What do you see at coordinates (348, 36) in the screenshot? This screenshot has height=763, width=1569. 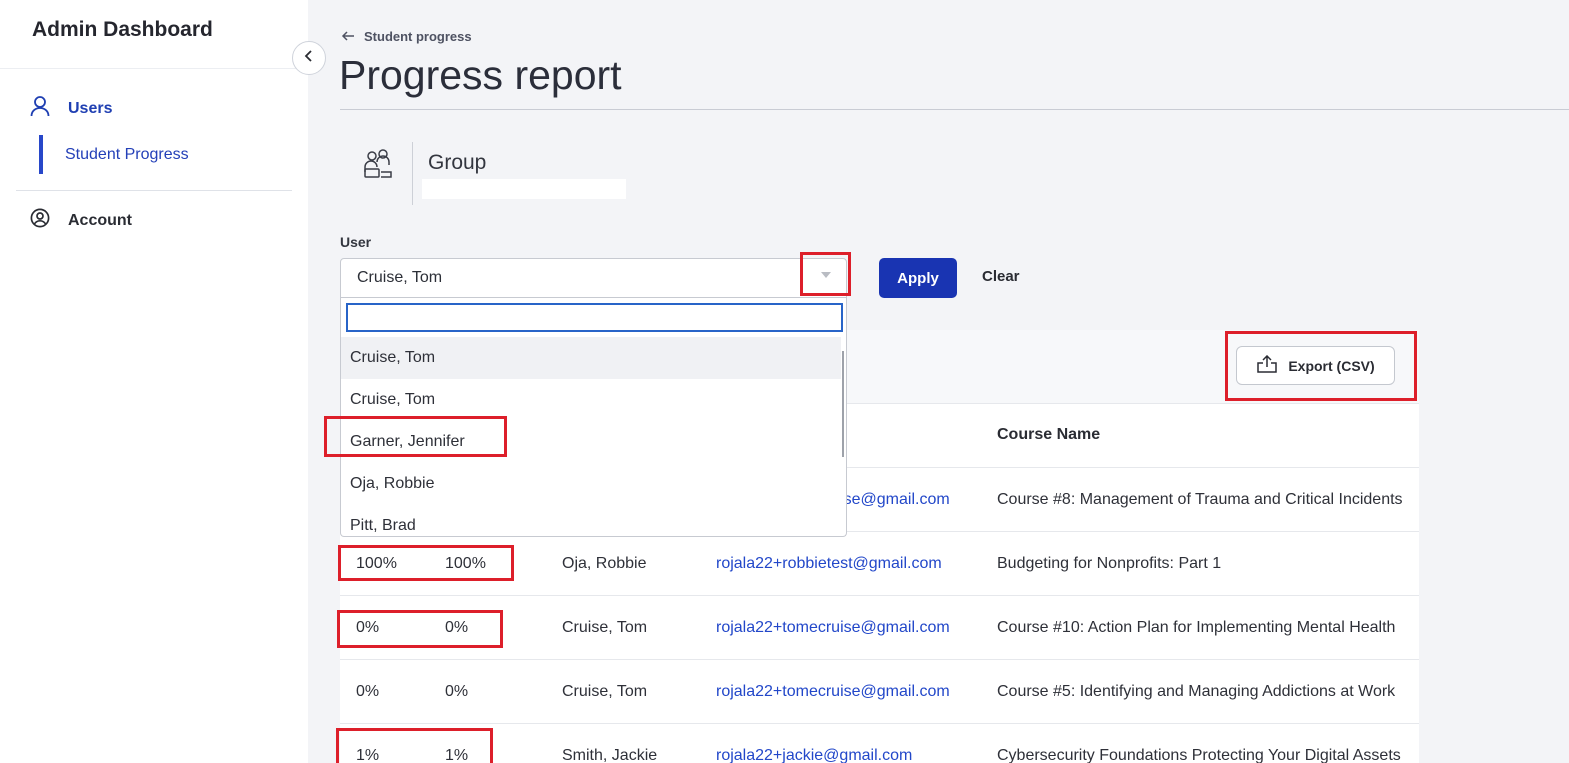 I see `arrow-left-icon` at bounding box center [348, 36].